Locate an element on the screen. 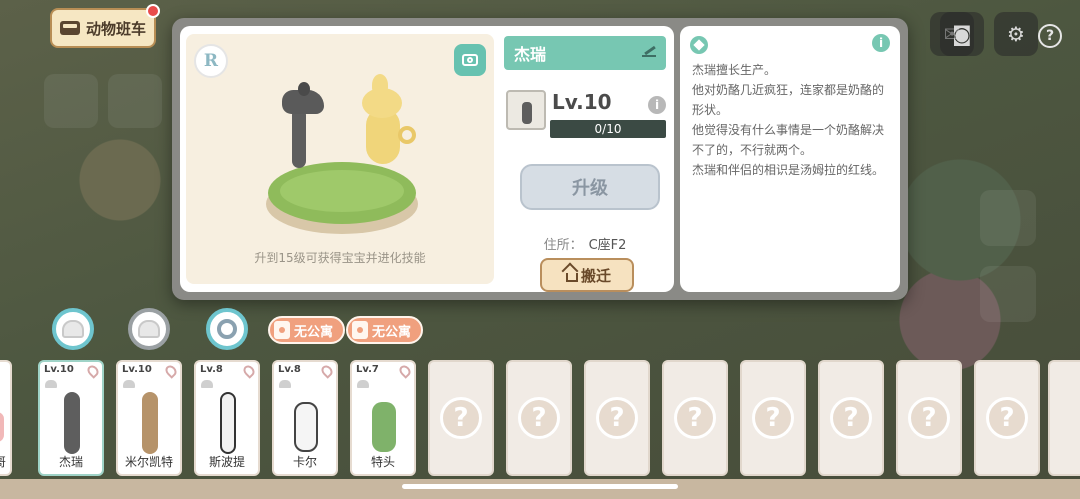  gear-icon: ⚙ is located at coordinates (1016, 34).